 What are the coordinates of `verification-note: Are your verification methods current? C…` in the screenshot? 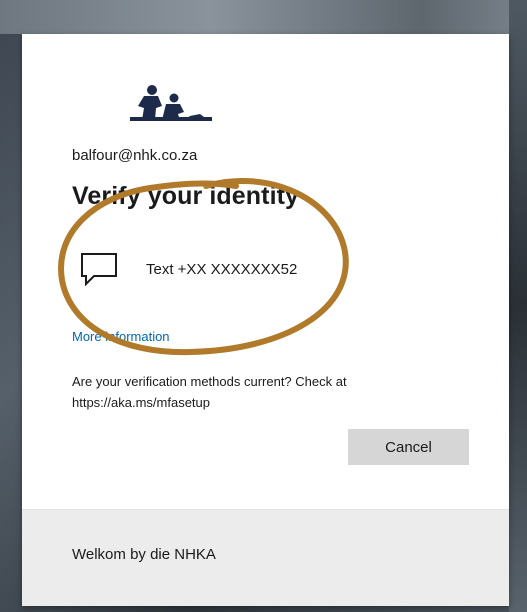 It's located at (209, 392).